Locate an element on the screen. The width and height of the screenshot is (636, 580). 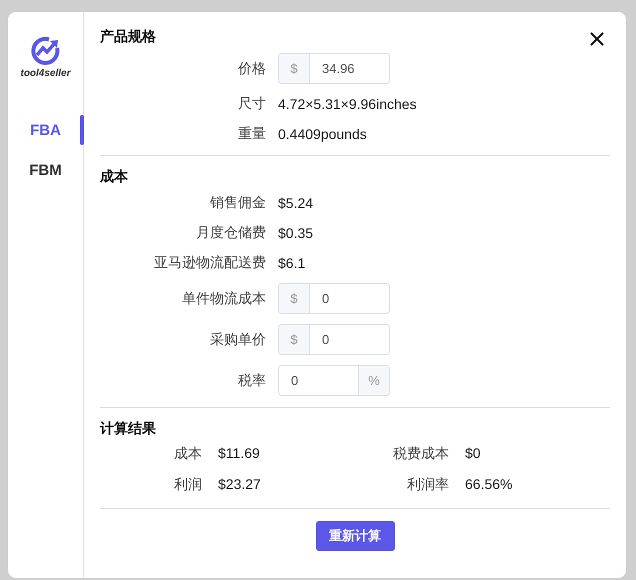
input-field: $ 34.96 is located at coordinates (334, 68).